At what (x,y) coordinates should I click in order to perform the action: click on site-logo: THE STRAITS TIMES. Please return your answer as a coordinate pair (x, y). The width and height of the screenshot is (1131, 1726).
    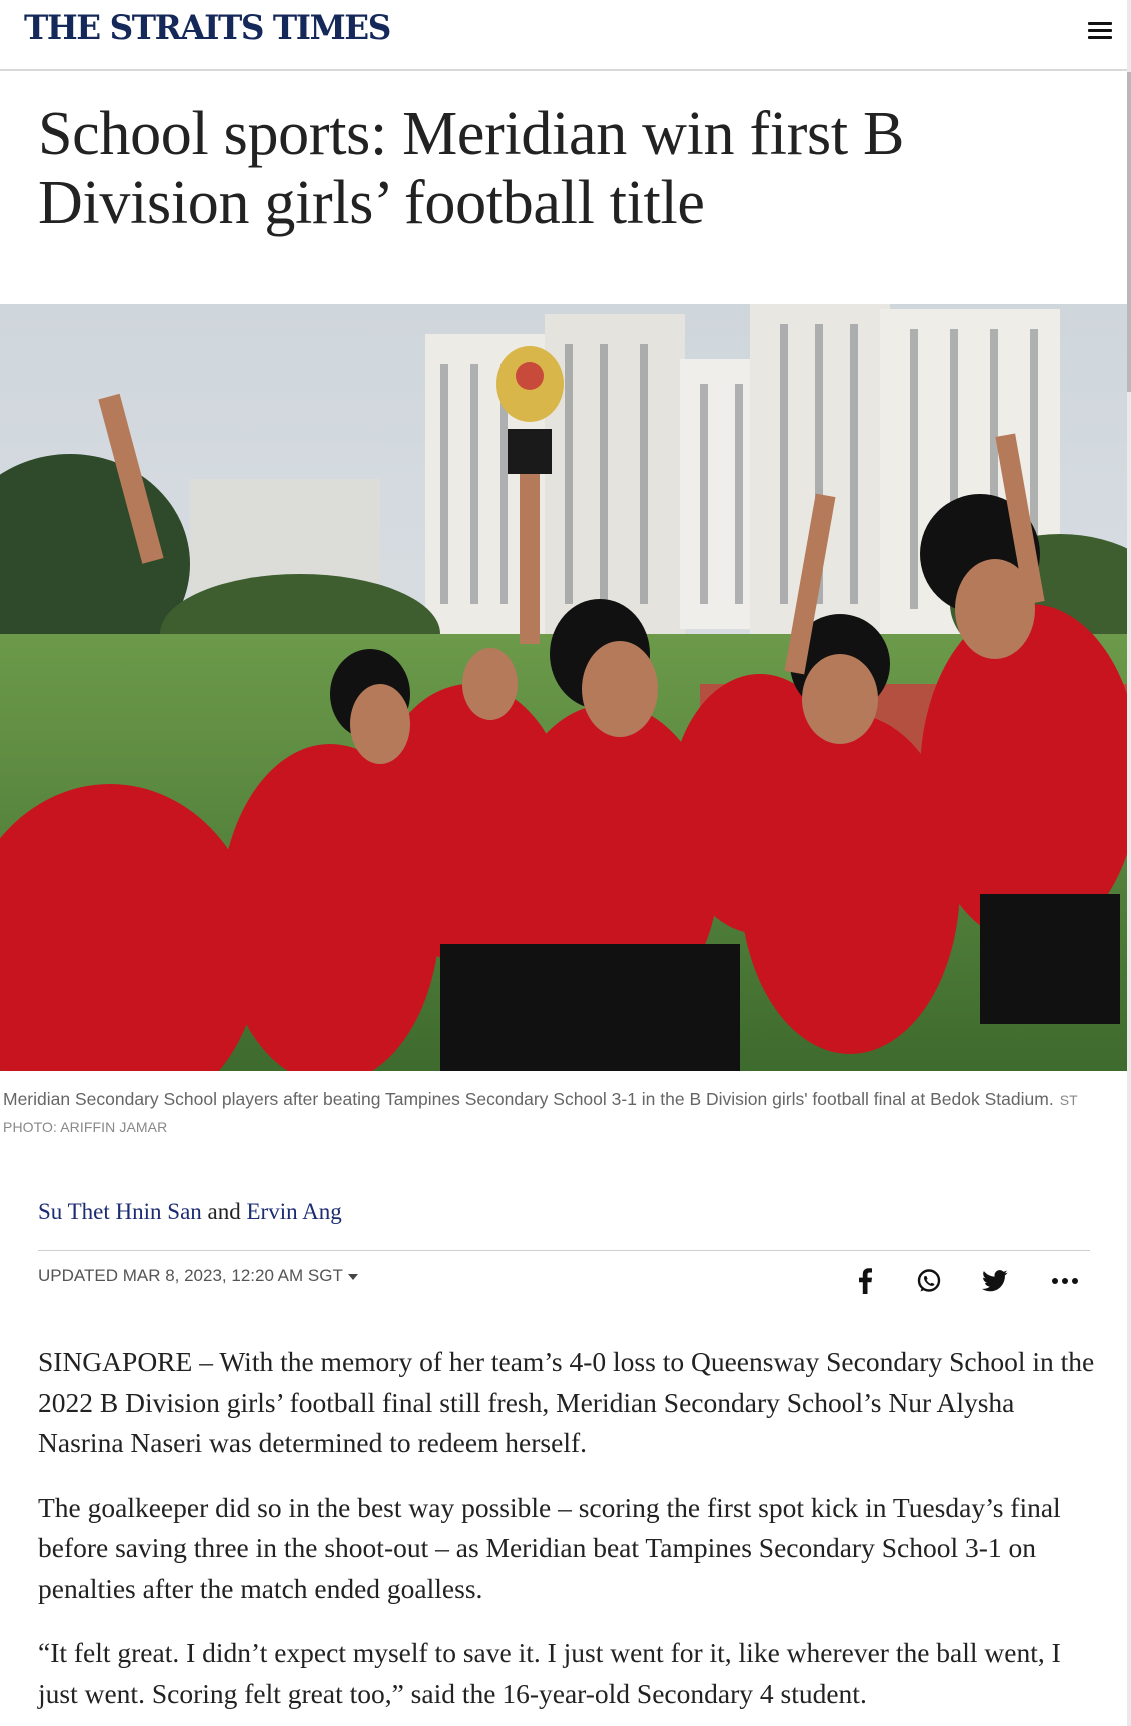
    Looking at the image, I should click on (207, 28).